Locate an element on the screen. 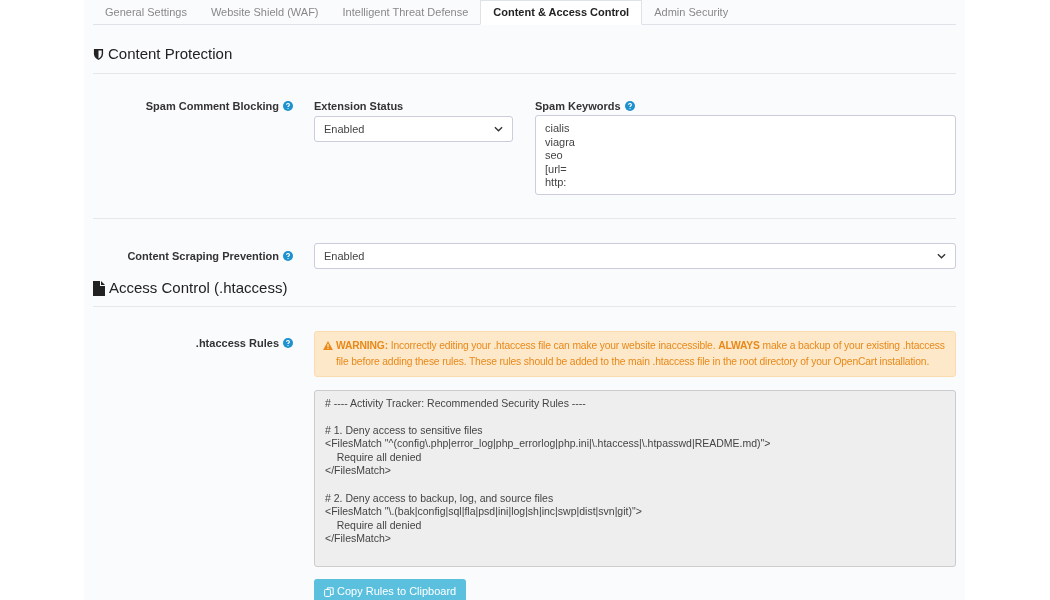 This screenshot has width=1050, height=600. field-label: Content Scraping Prevention is located at coordinates (203, 255).